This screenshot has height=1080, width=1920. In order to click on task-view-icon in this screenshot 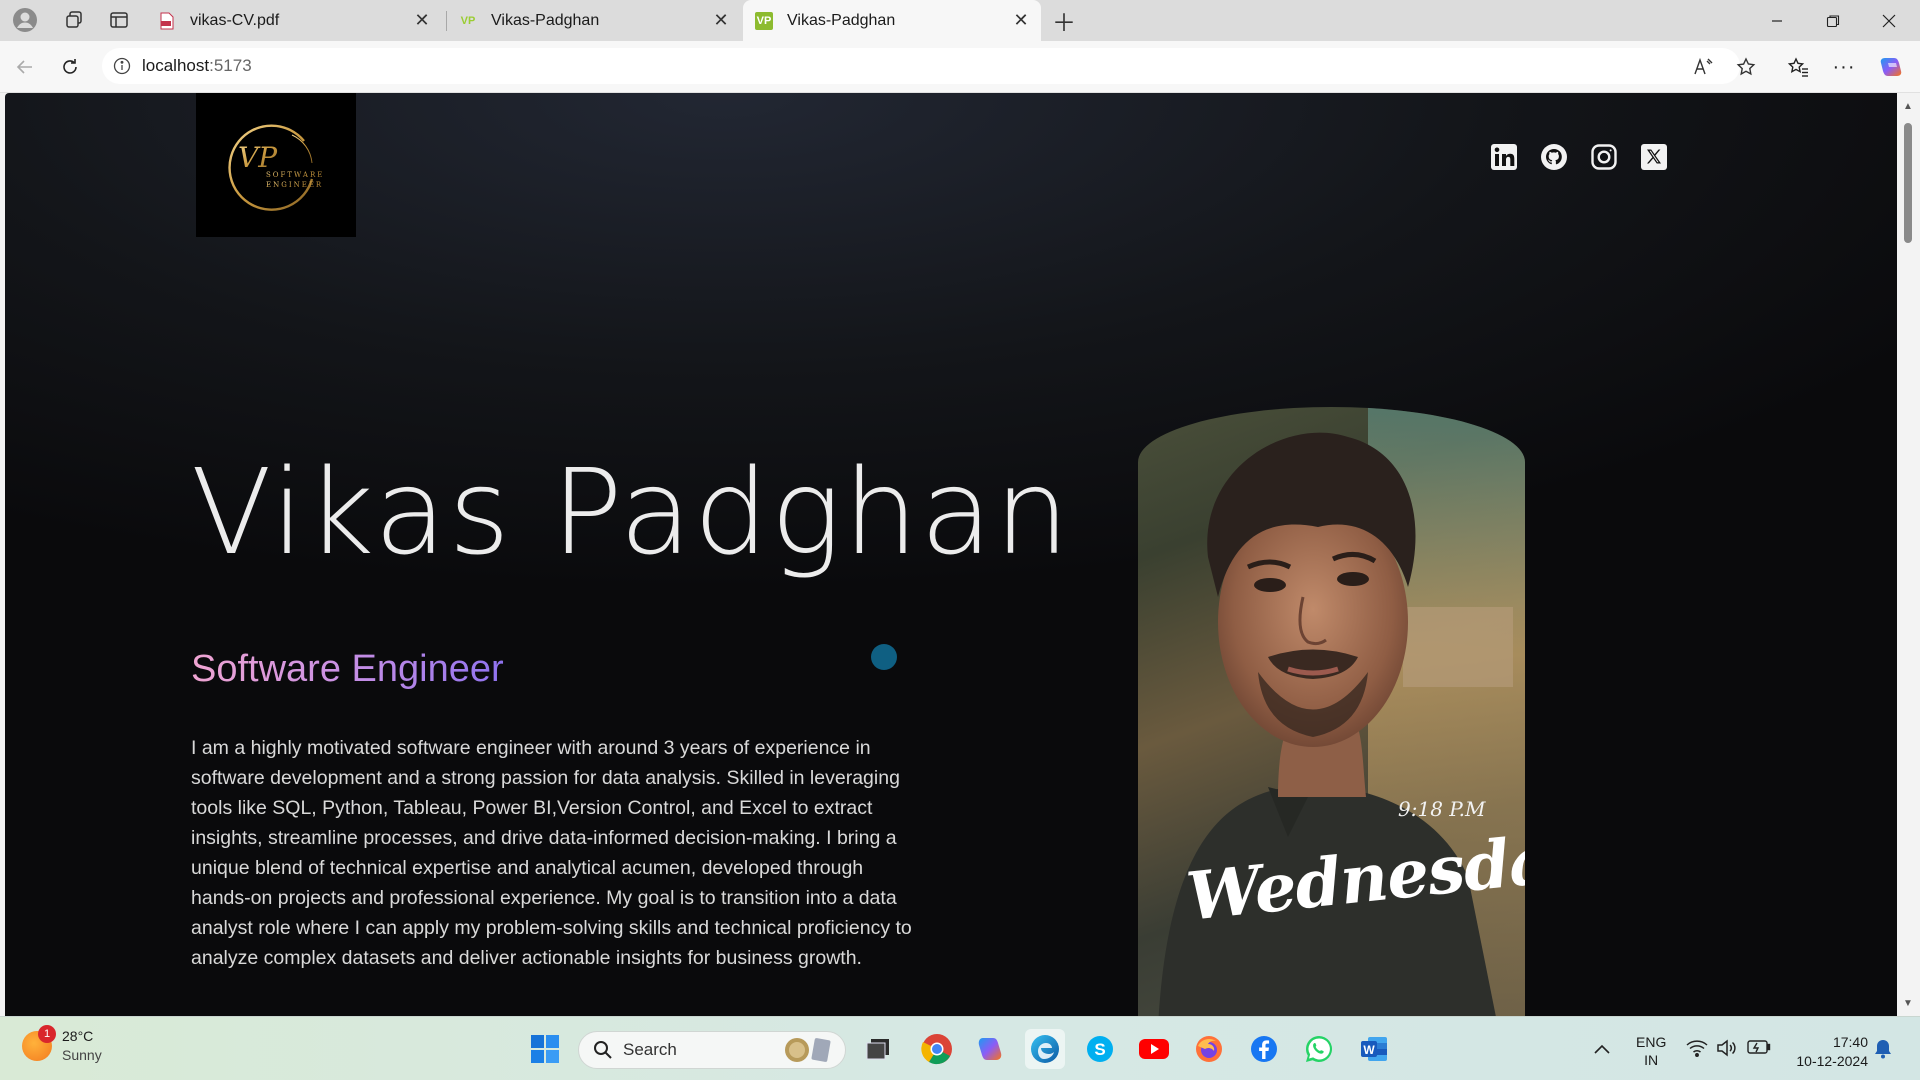, I will do `click(878, 1049)`.